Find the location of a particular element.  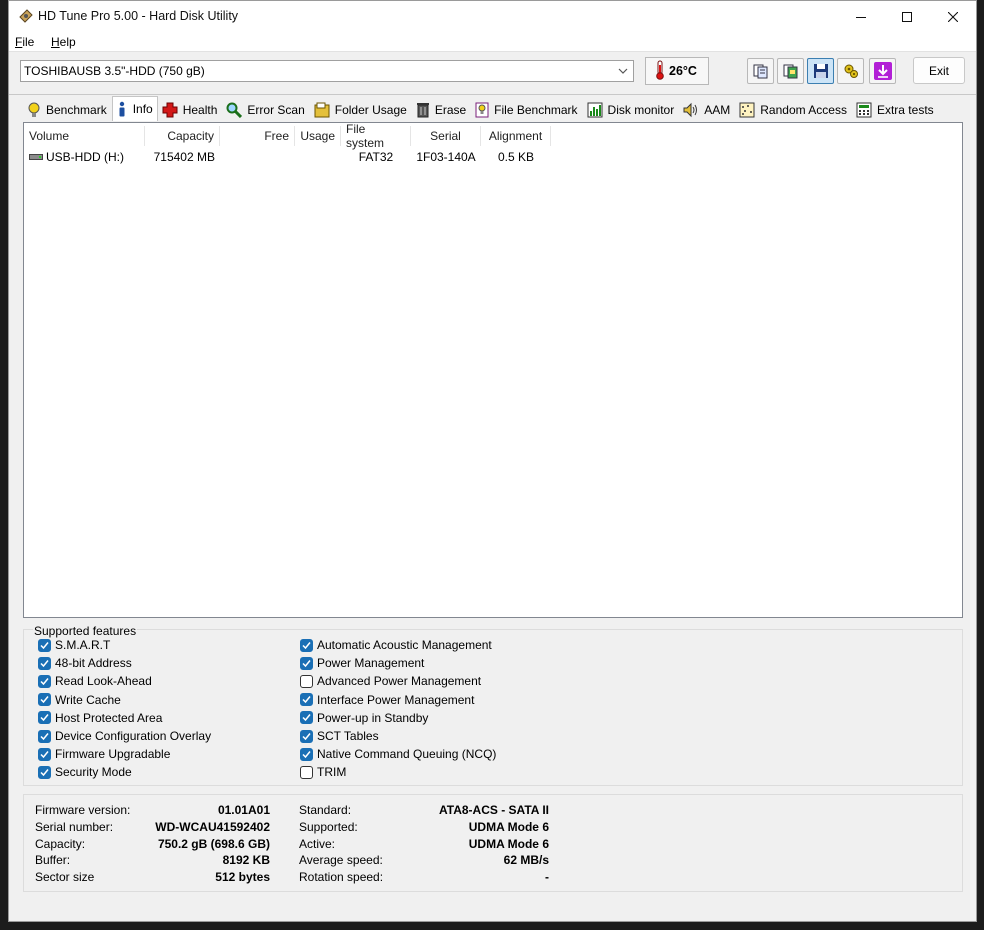

copy-text-button is located at coordinates (760, 71).